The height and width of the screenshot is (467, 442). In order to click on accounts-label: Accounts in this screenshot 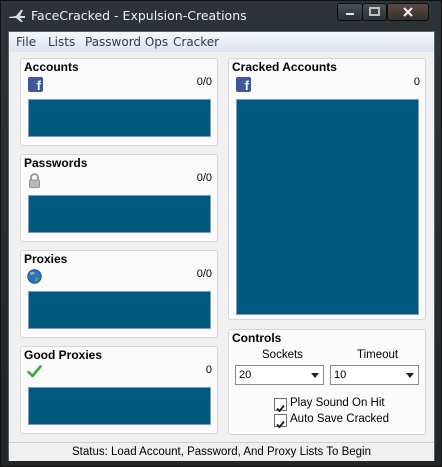, I will do `click(51, 67)`.